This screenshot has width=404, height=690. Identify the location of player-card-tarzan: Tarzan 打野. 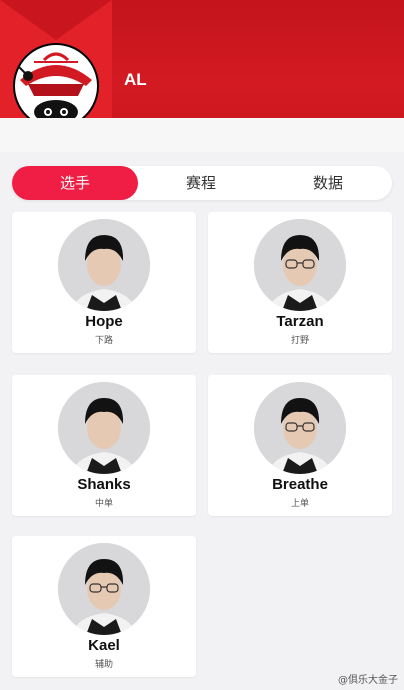
(300, 282).